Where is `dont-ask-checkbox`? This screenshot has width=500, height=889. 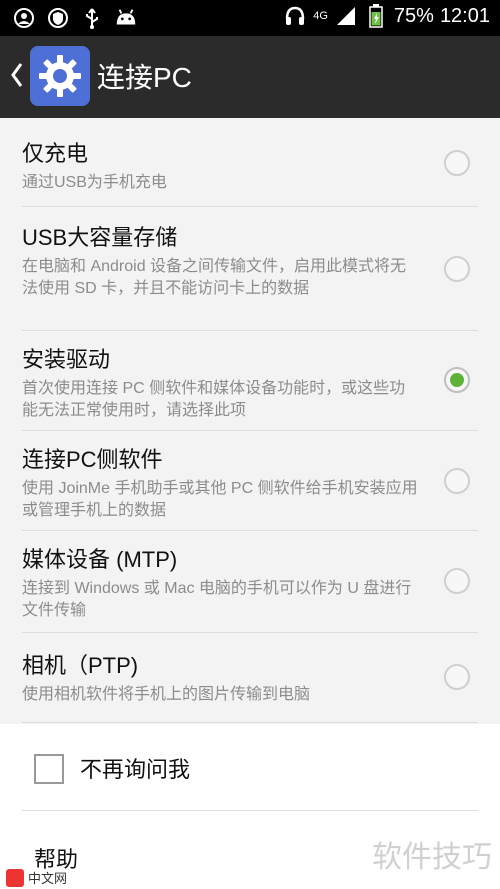 dont-ask-checkbox is located at coordinates (49, 769).